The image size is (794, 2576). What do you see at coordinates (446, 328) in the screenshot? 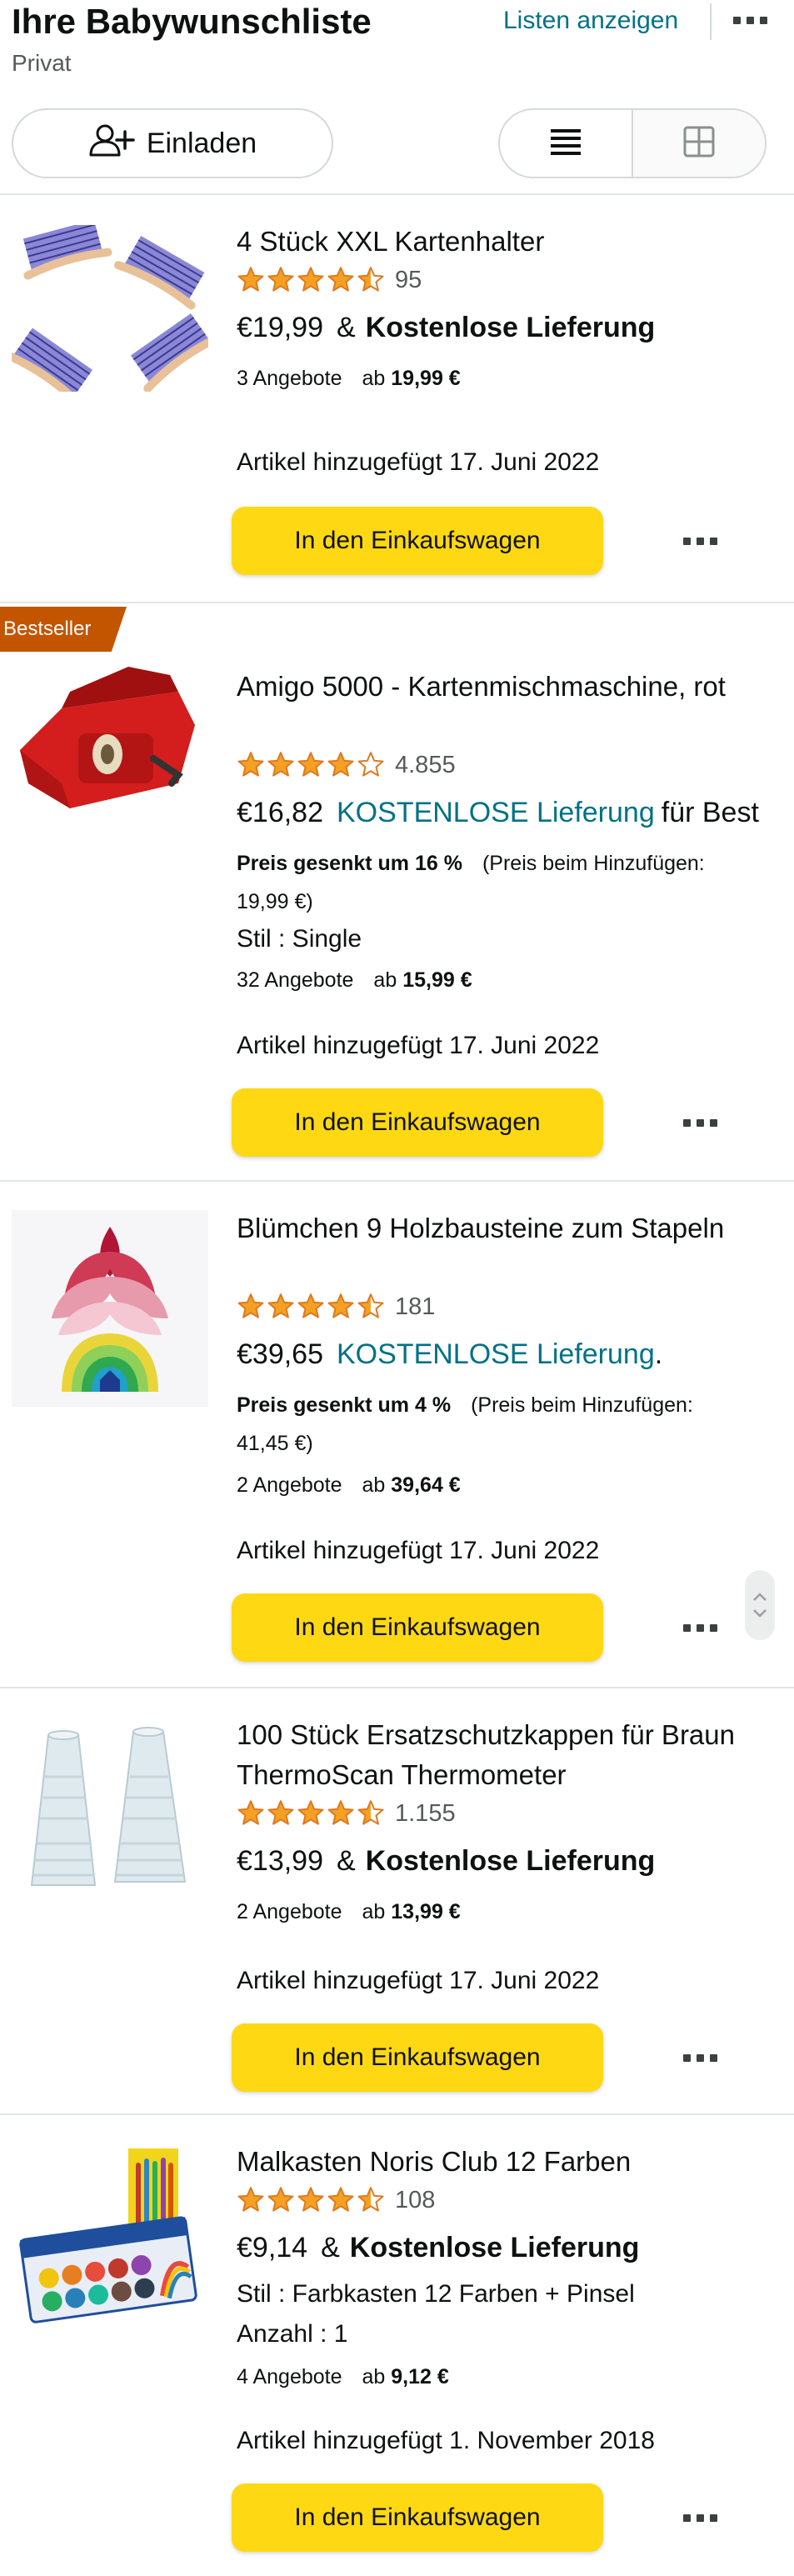
I see `price-line: €19,99 & Kostenlose Lieferung` at bounding box center [446, 328].